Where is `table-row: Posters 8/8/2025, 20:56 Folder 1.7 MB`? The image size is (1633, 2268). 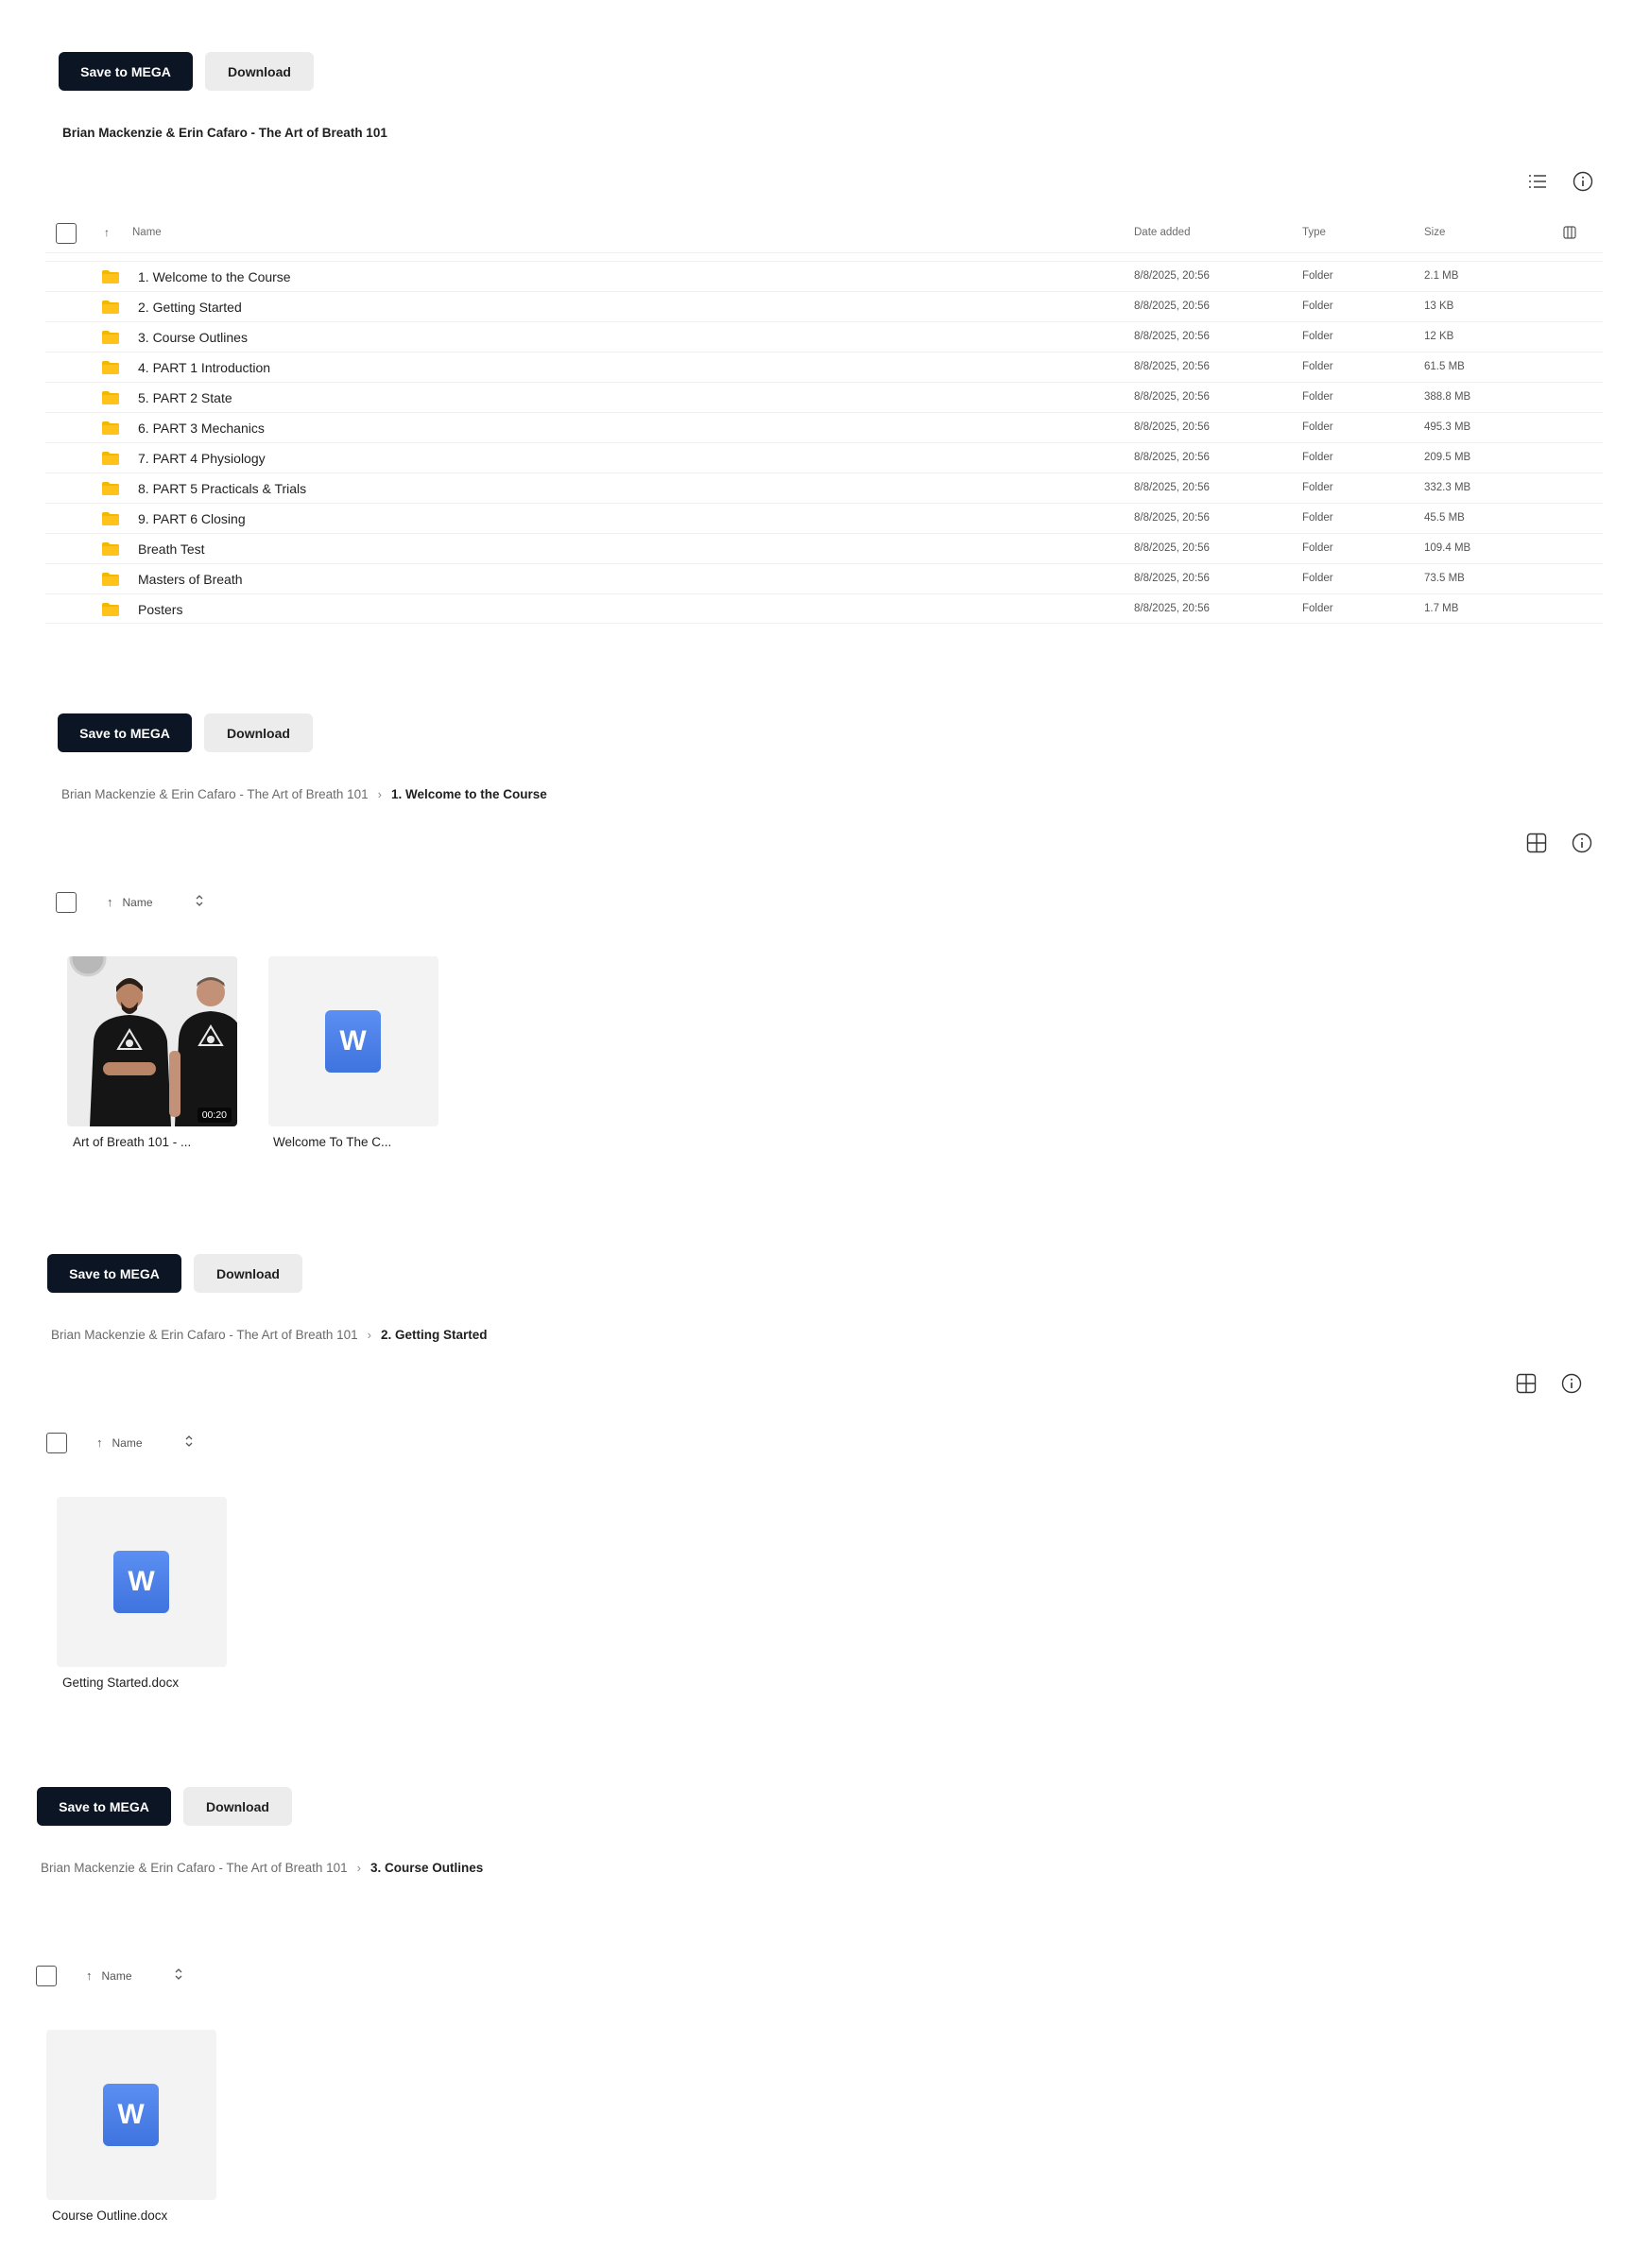
table-row: Posters 8/8/2025, 20:56 Folder 1.7 MB is located at coordinates (824, 608).